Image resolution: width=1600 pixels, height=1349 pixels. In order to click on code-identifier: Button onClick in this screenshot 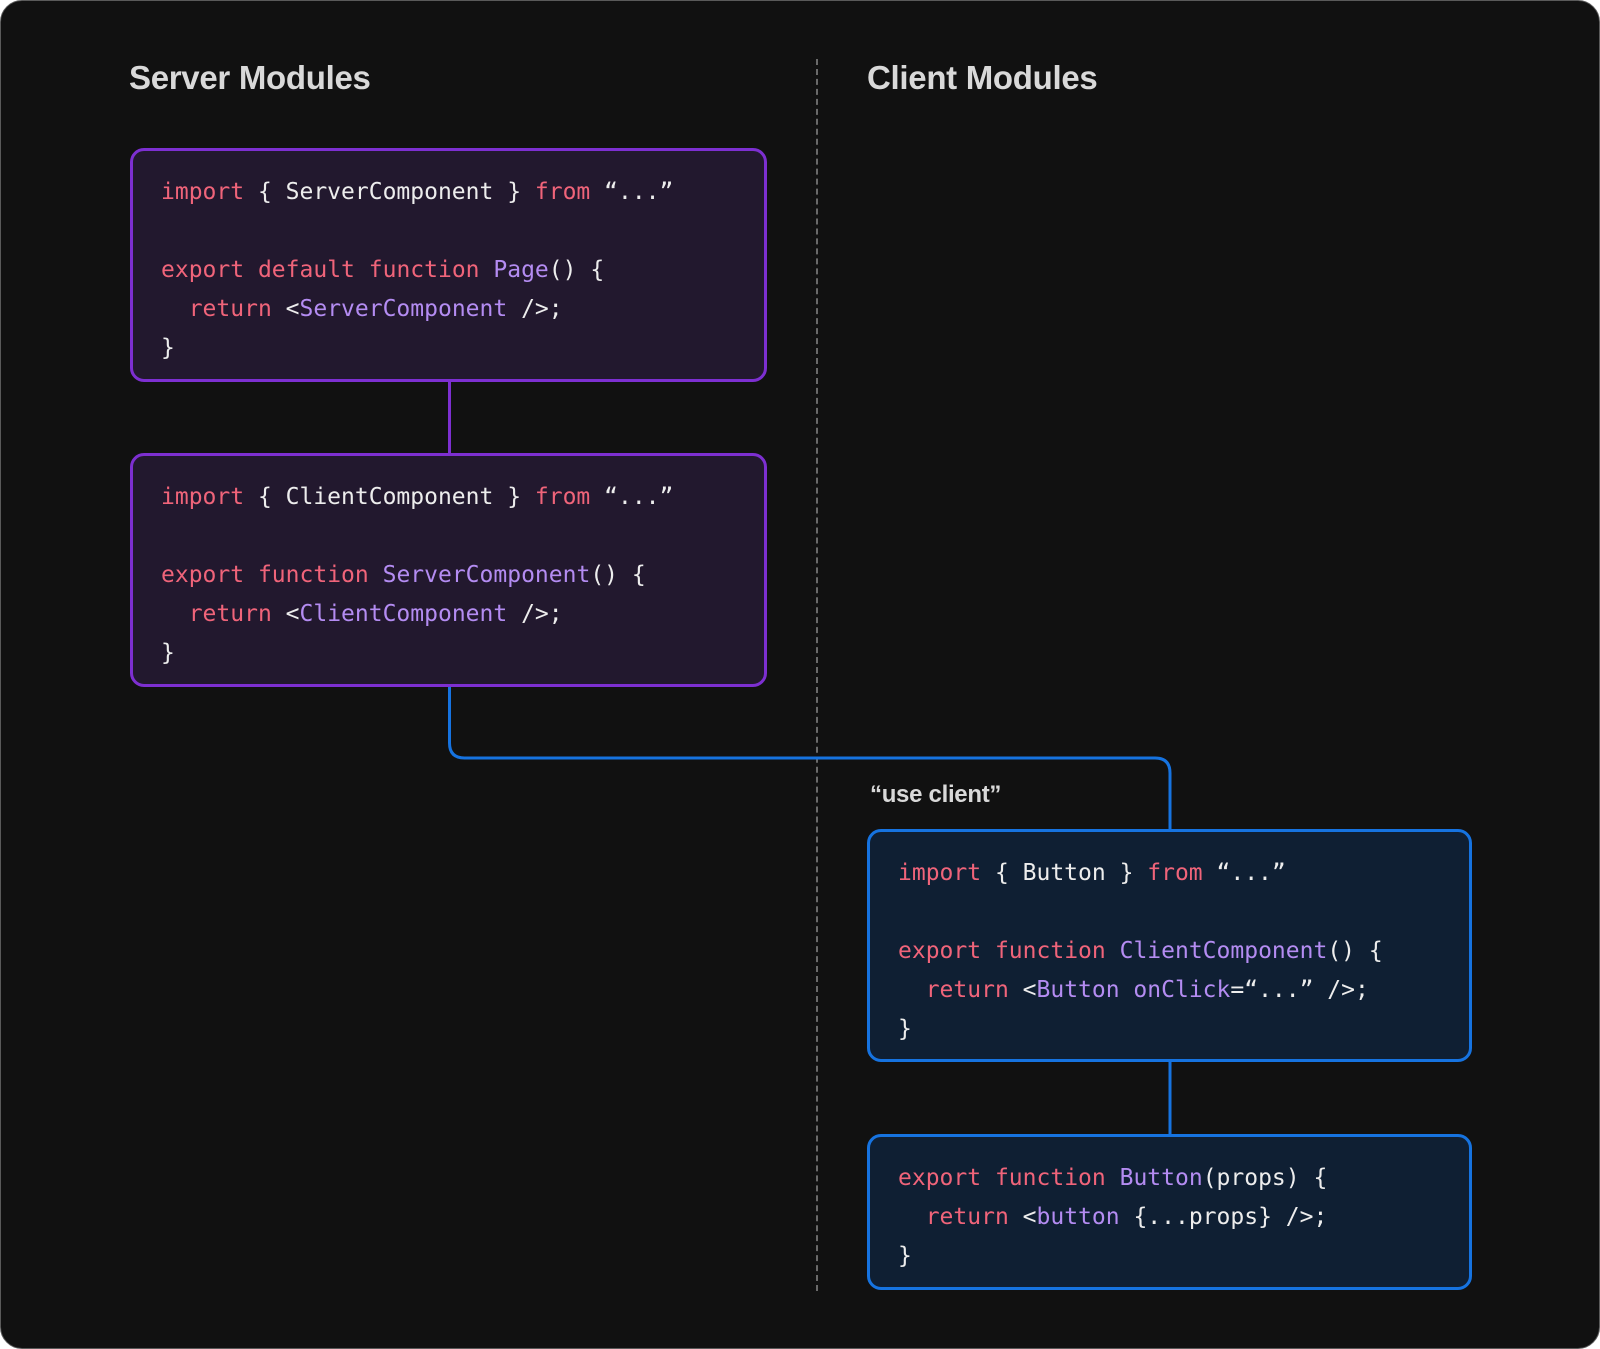, I will do `click(1133, 990)`.